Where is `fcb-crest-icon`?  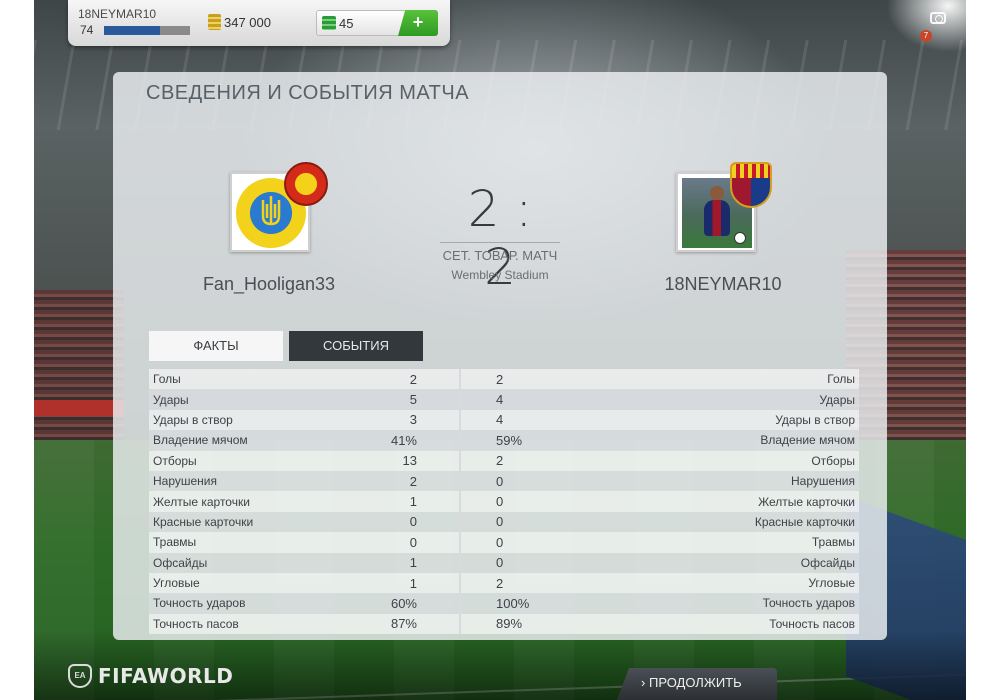
fcb-crest-icon is located at coordinates (751, 185).